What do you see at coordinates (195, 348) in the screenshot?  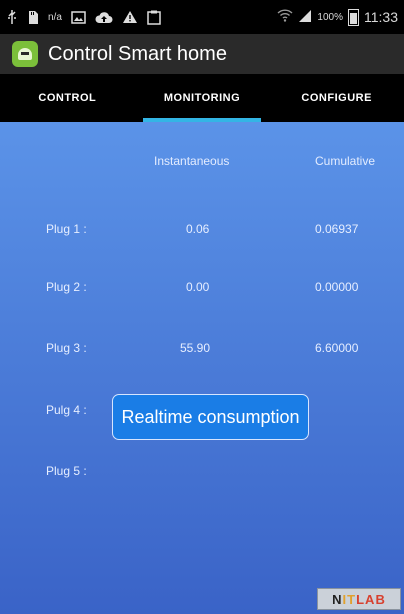 I see `plug-3-instantaneous: 55.90` at bounding box center [195, 348].